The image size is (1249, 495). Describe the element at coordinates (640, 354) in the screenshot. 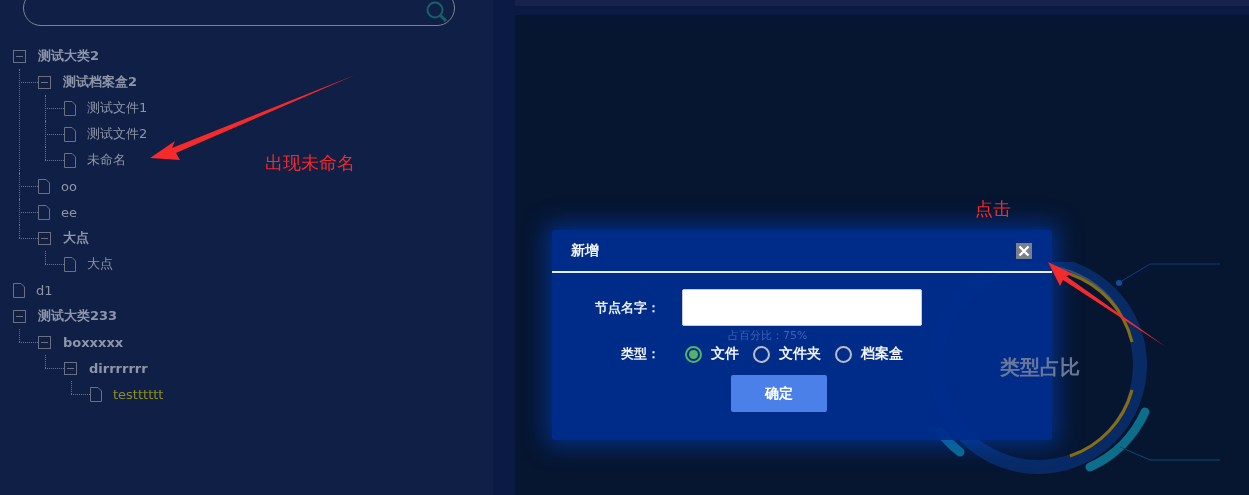

I see `field-label: 类型：` at that location.